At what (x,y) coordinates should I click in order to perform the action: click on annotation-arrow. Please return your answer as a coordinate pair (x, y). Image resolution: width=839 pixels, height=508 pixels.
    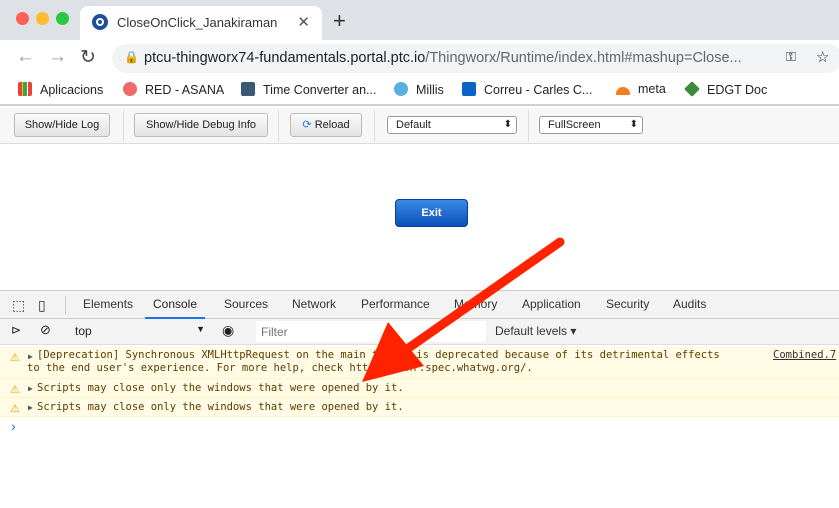
    Looking at the image, I should click on (463, 309).